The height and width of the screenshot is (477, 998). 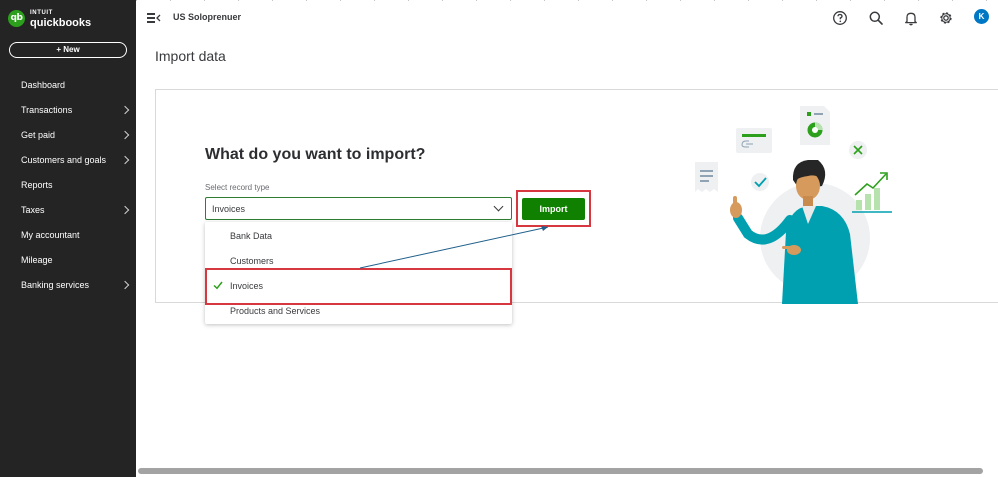 What do you see at coordinates (43, 85) in the screenshot?
I see `sidebar-item-label: Dashboard` at bounding box center [43, 85].